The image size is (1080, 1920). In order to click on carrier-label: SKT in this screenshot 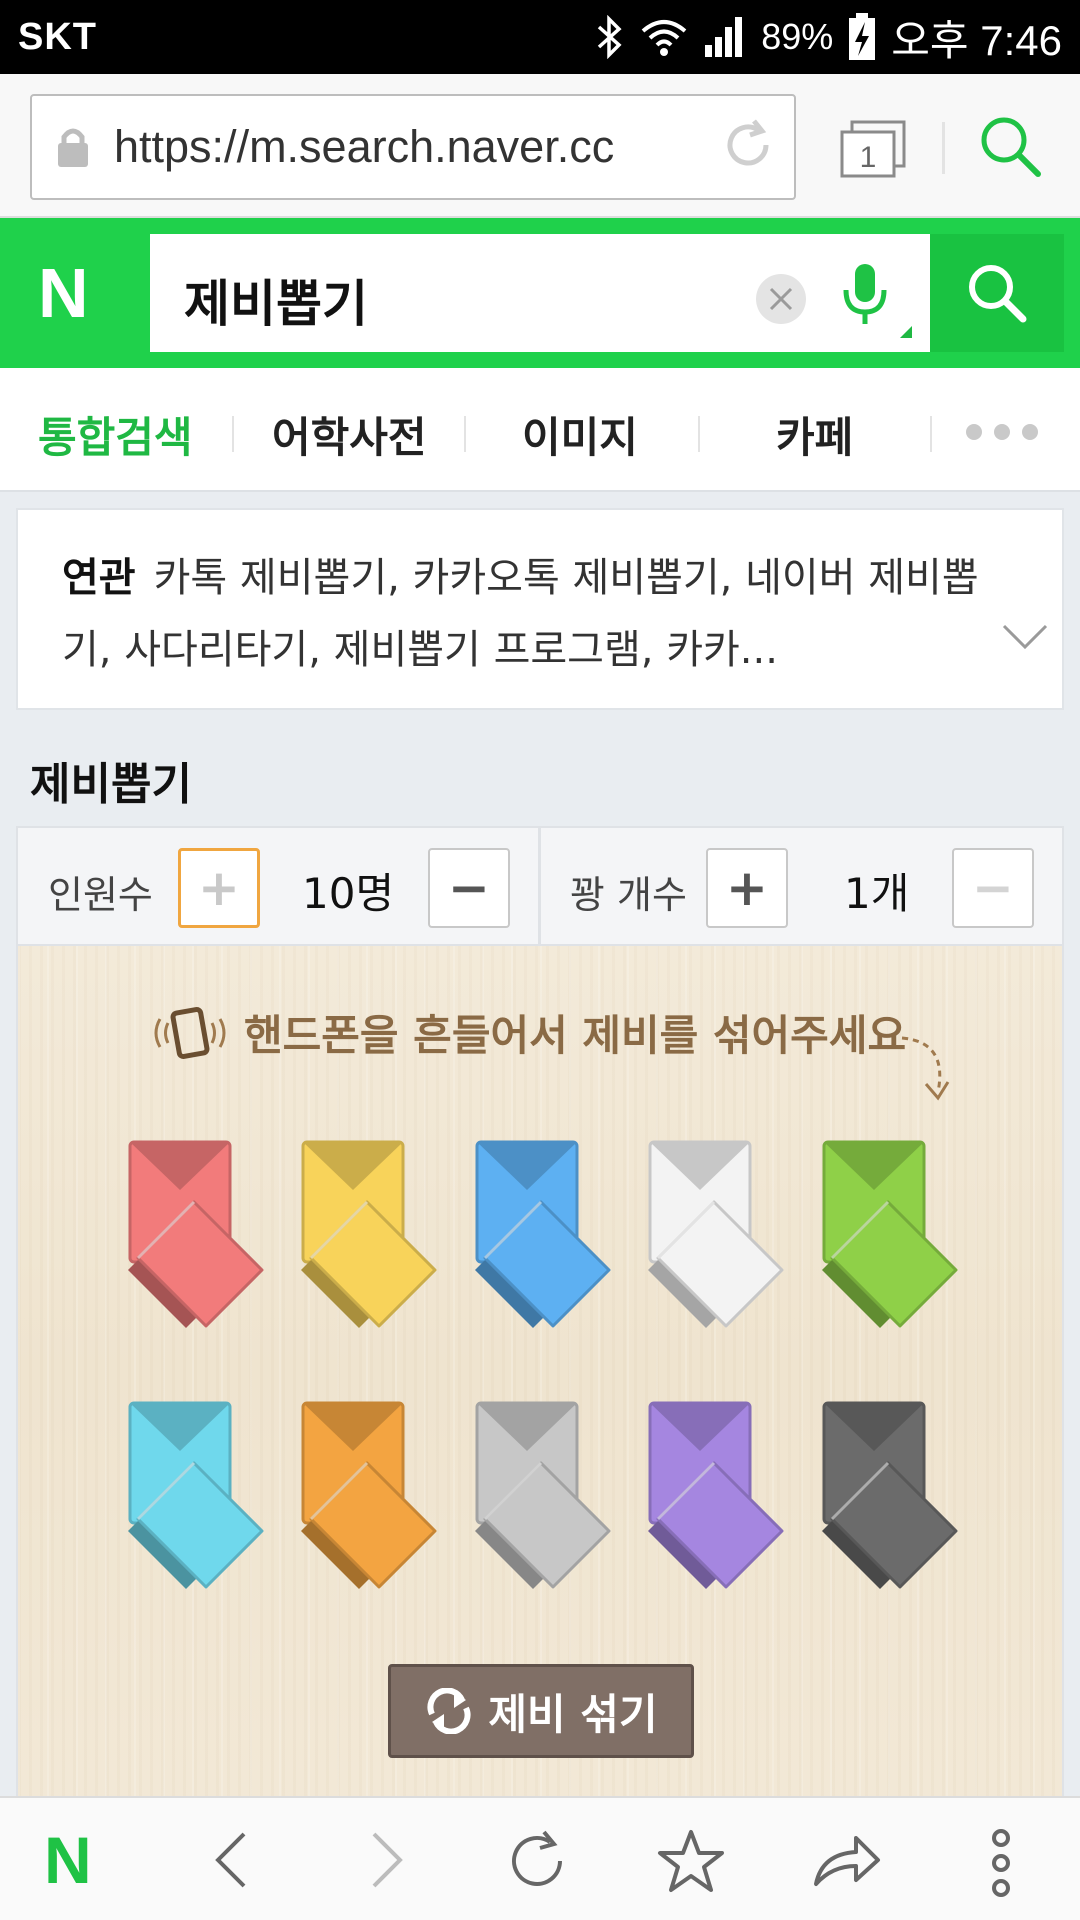, I will do `click(57, 36)`.